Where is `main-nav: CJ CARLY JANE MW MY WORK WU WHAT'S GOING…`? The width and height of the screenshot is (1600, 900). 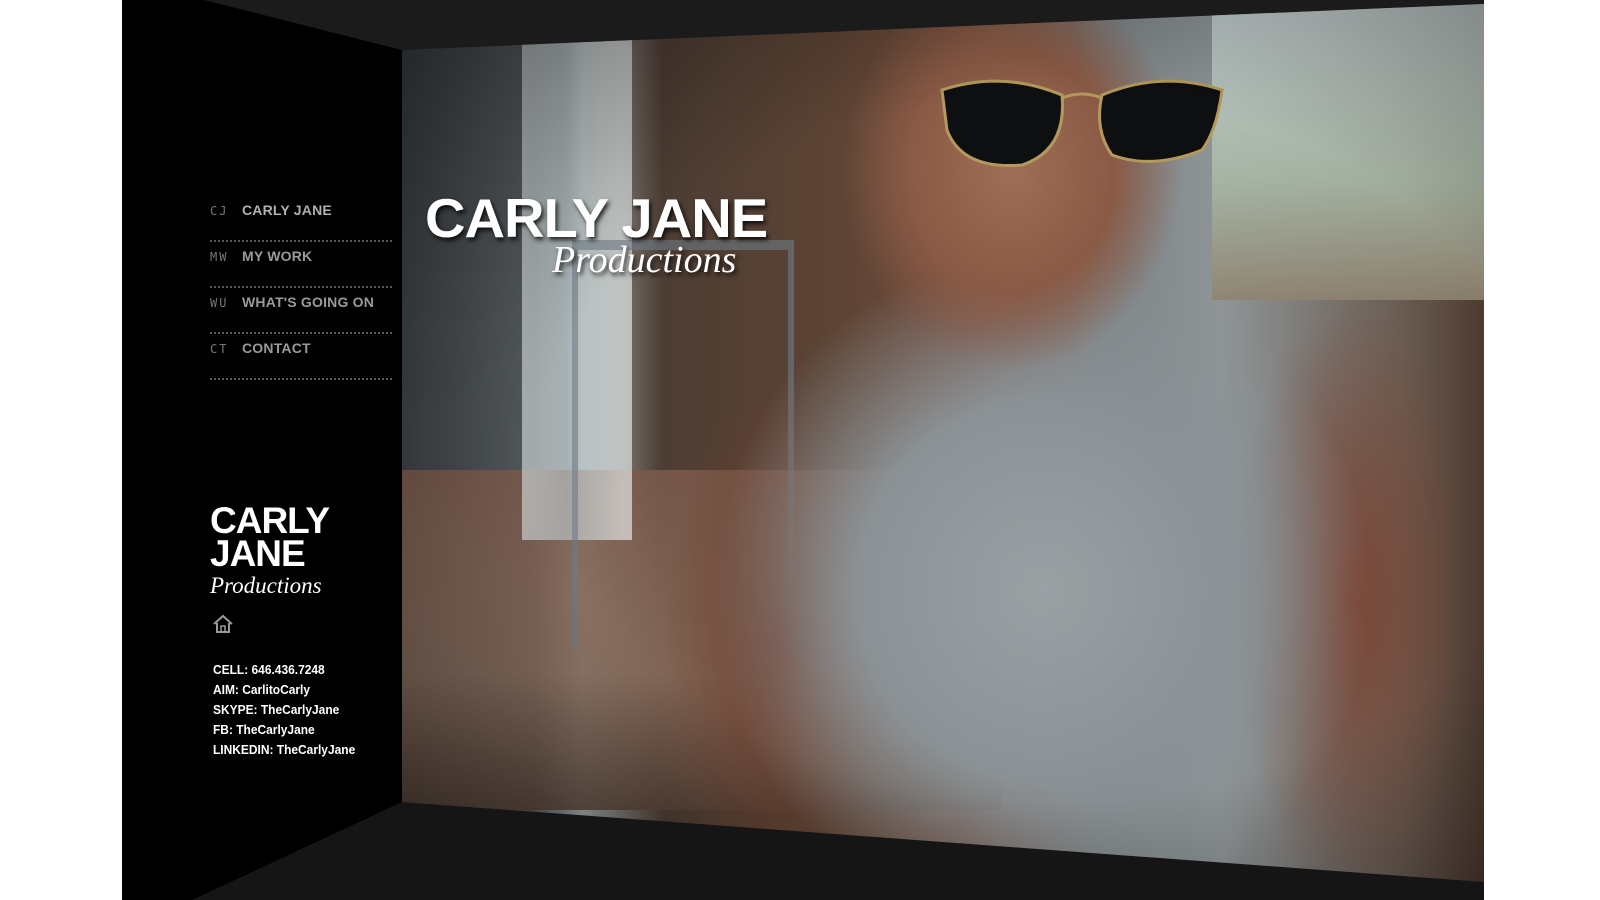 main-nav: CJ CARLY JANE MW MY WORK WU WHAT'S GOING… is located at coordinates (301, 290).